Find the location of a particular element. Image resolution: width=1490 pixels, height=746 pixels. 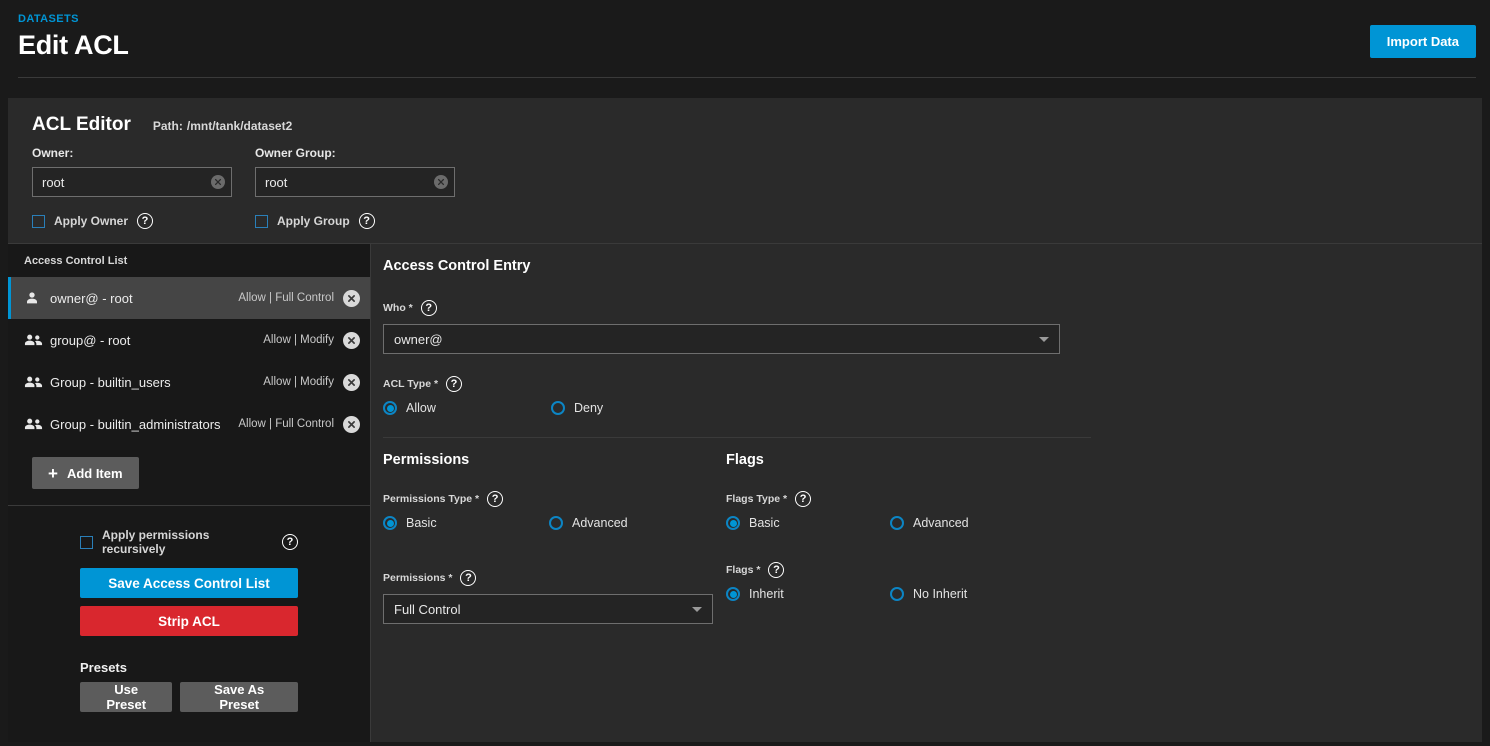

chevron-down-icon is located at coordinates (1044, 339).